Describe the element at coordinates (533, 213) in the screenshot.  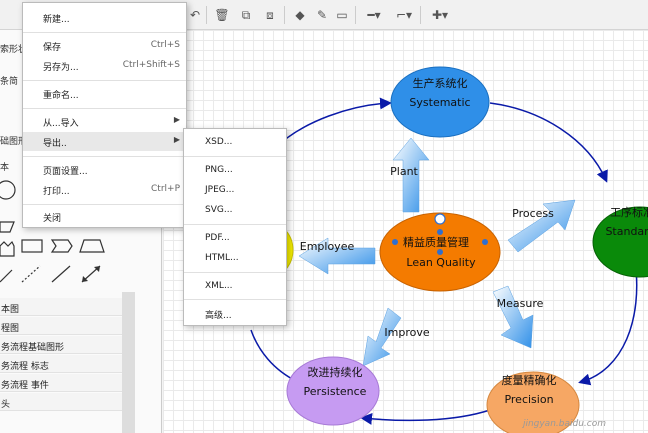
I see `process-label: Process` at that location.